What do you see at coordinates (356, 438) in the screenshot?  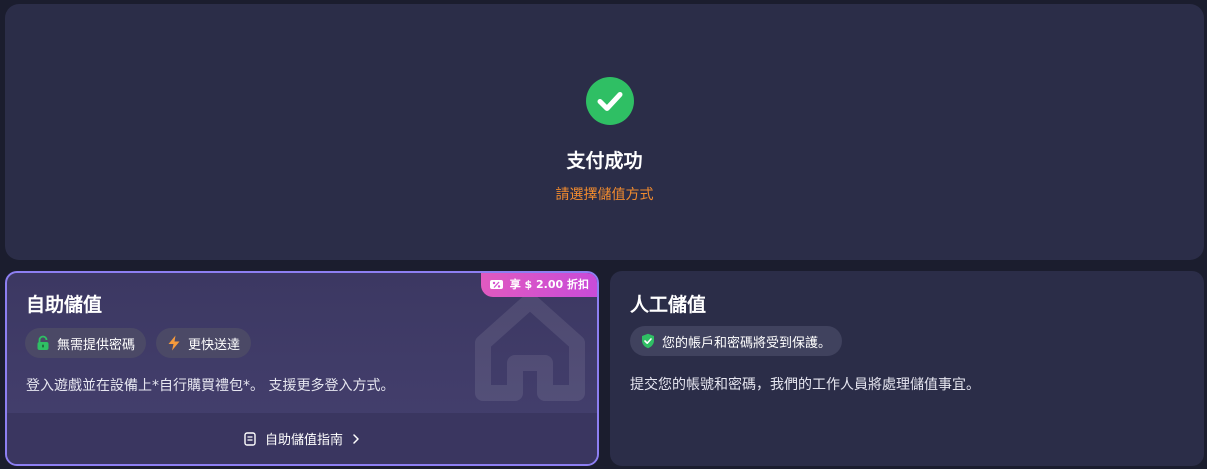 I see `chevron-right-icon` at bounding box center [356, 438].